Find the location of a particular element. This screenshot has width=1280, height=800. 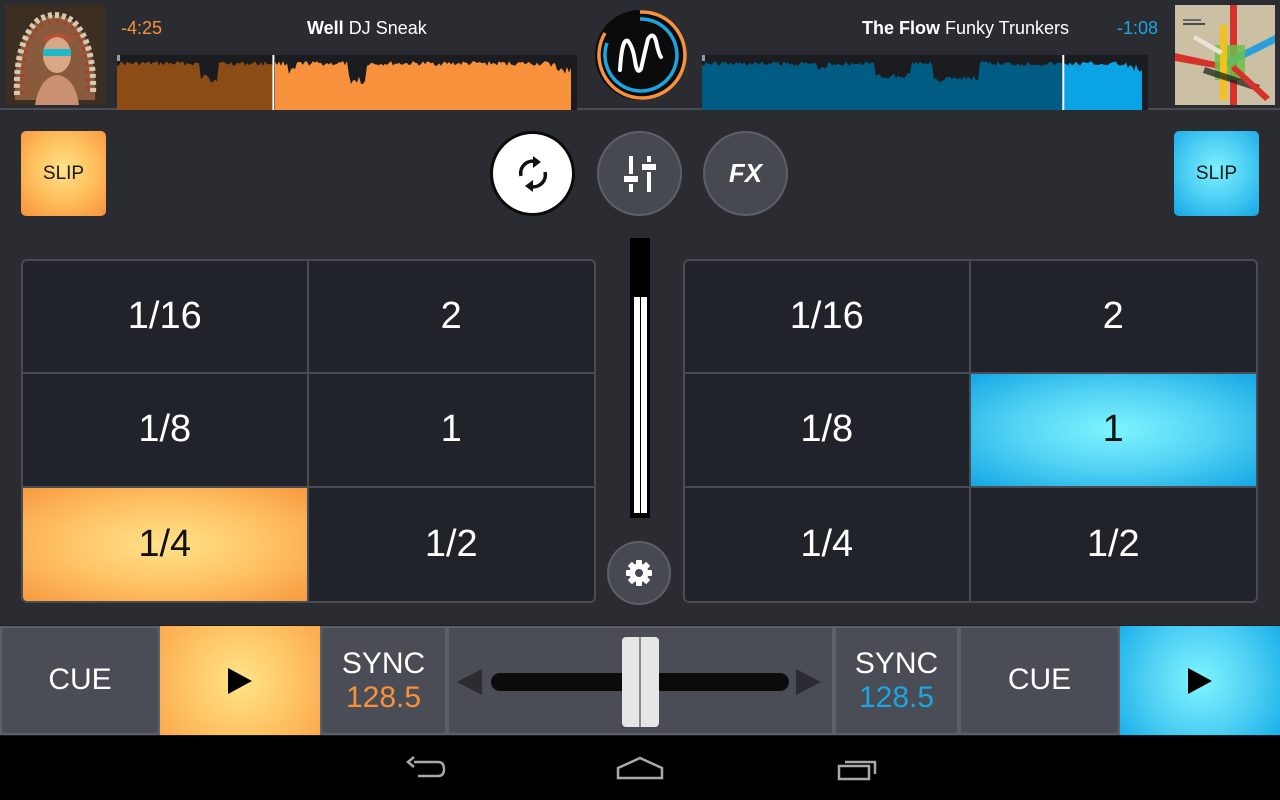

sync-label-right: SYNC is located at coordinates (896, 663).